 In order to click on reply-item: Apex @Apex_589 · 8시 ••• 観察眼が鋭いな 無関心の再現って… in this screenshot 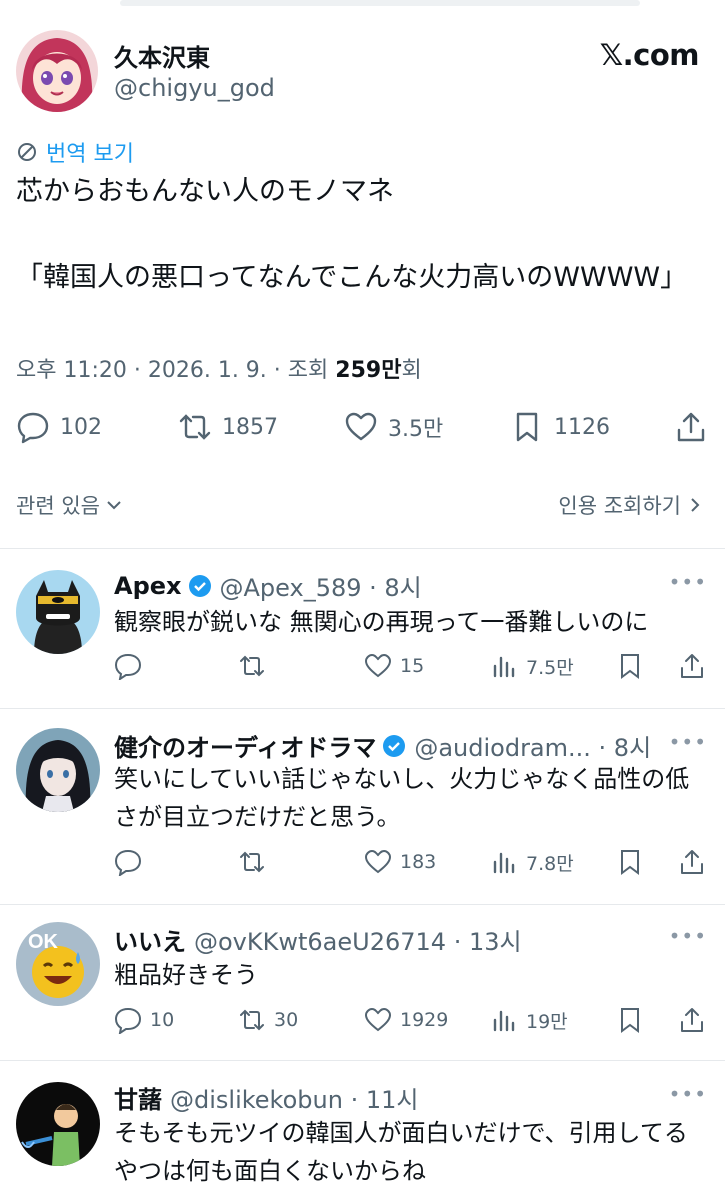, I will do `click(362, 628)`.